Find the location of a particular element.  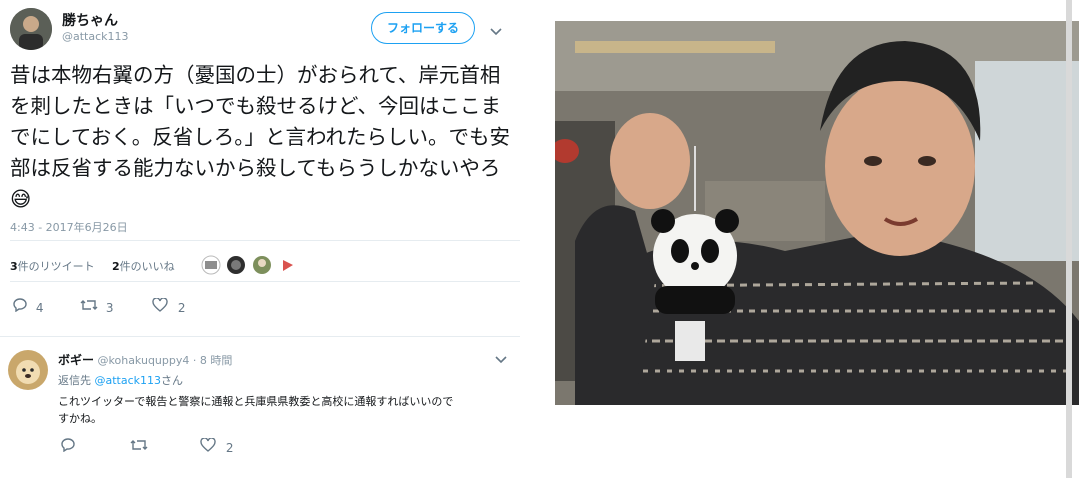

liker-avatars is located at coordinates (250, 267).